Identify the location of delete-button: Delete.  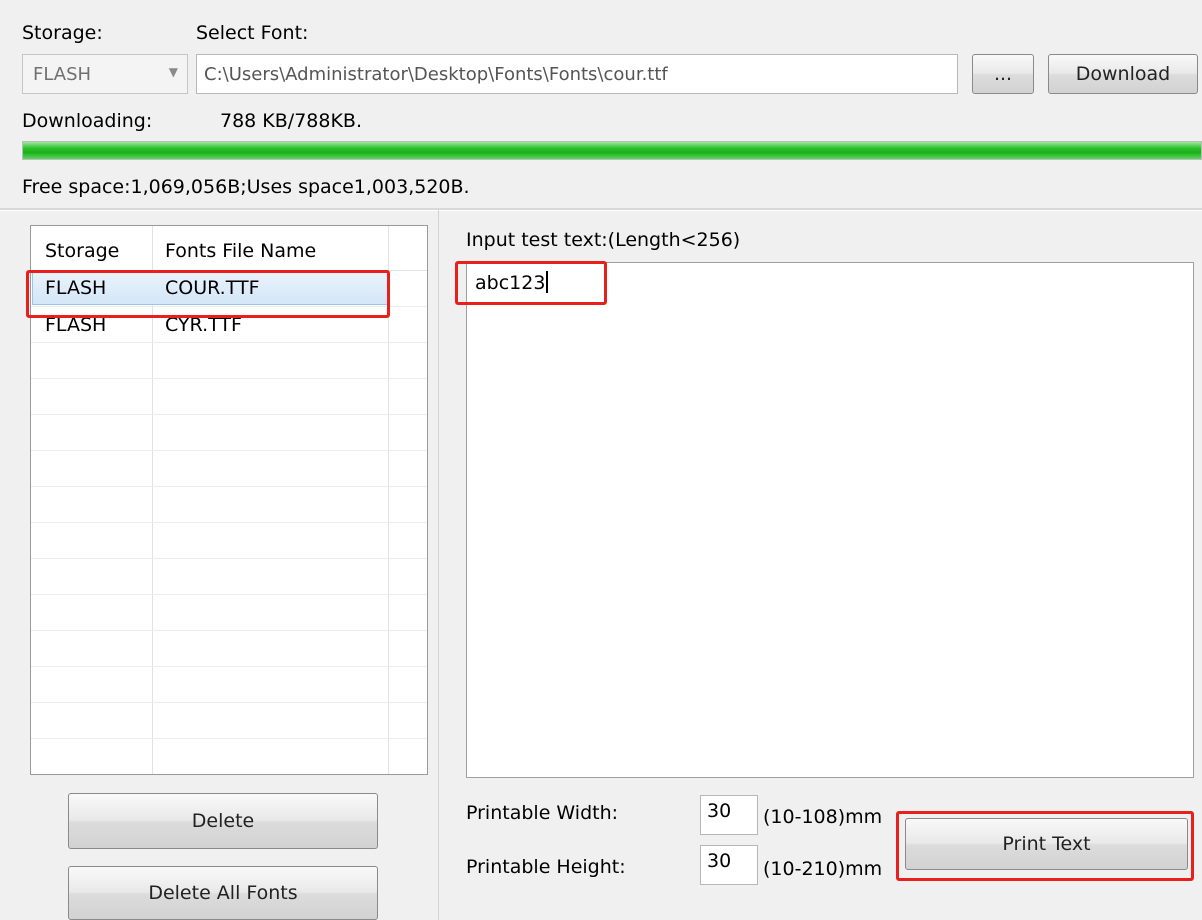
(223, 821).